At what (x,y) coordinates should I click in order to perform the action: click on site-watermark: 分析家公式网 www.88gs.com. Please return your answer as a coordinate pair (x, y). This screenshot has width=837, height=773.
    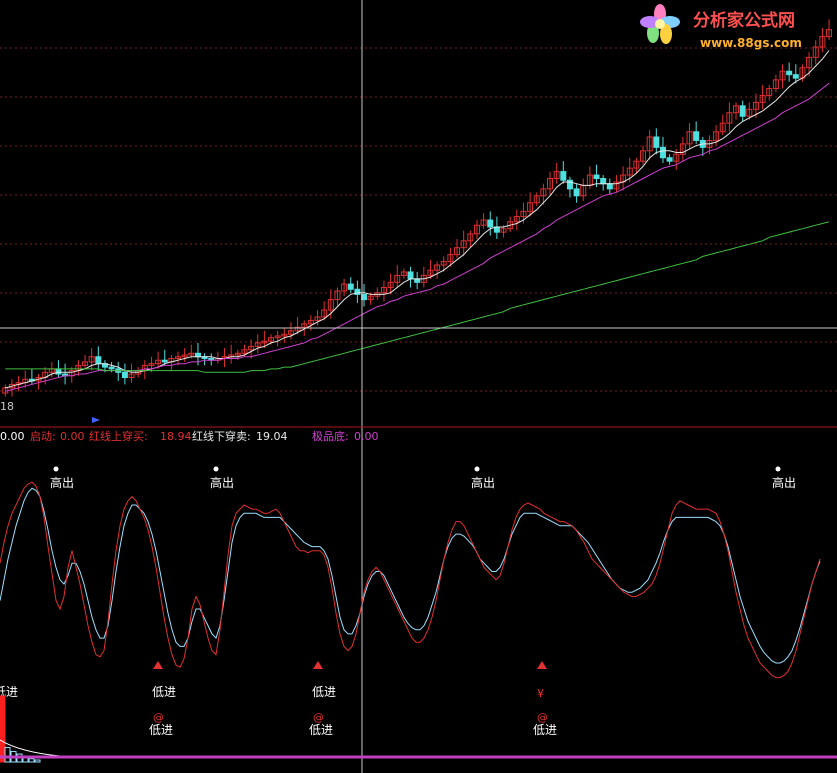
    Looking at the image, I should click on (721, 27).